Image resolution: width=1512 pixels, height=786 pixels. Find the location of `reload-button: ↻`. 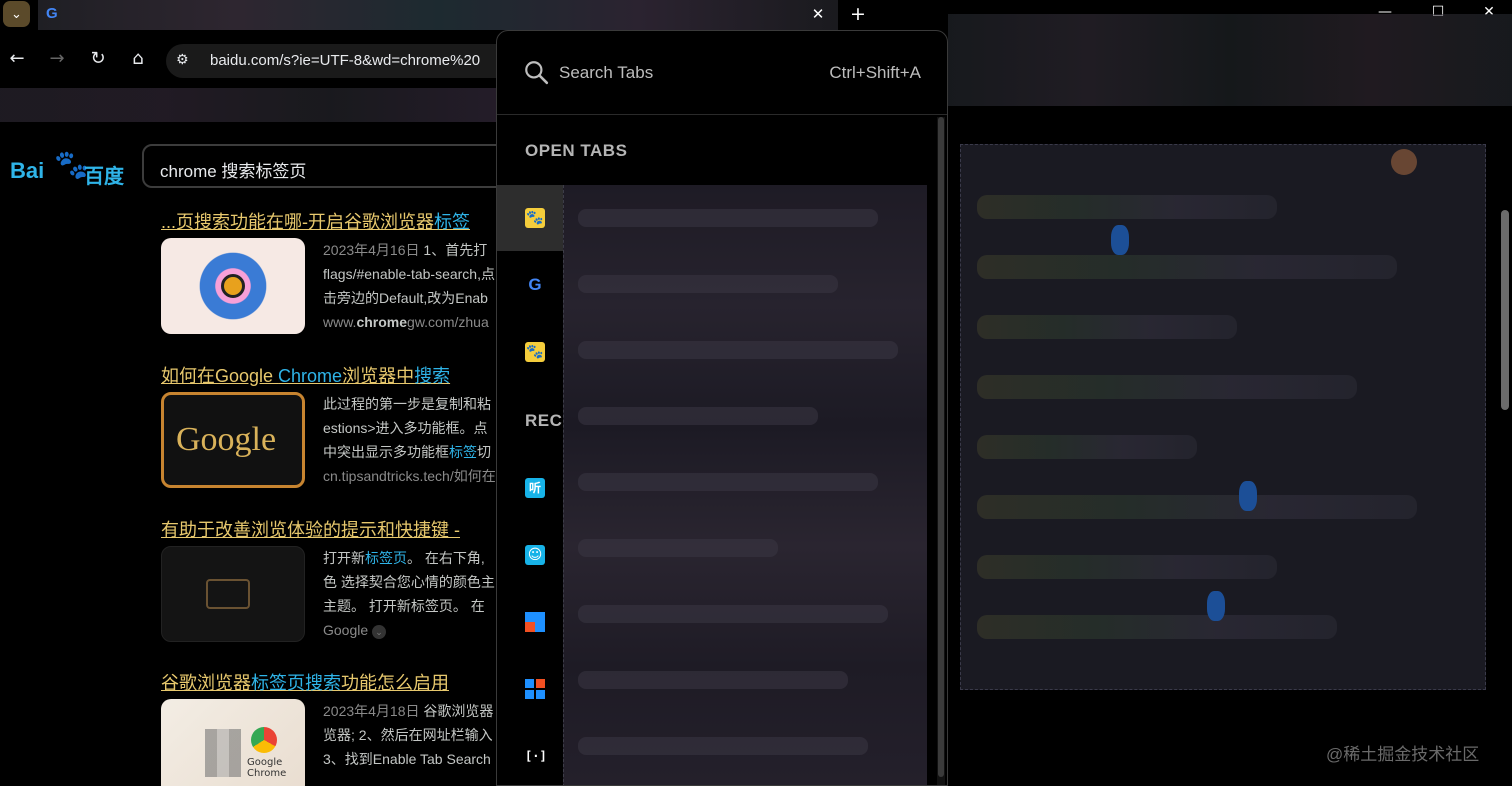

reload-button: ↻ is located at coordinates (98, 59).